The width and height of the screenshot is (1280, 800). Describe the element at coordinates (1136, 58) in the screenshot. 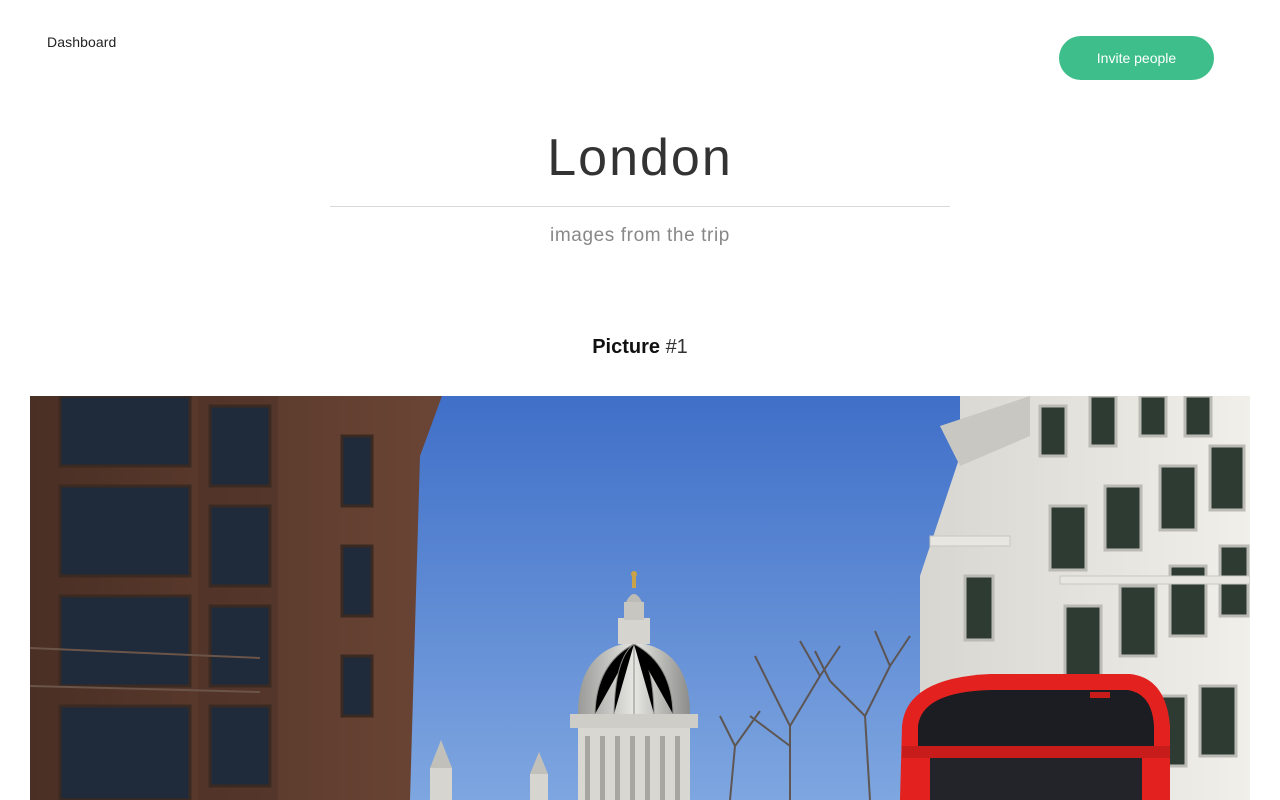

I see `invite-people-button: Invite people` at that location.